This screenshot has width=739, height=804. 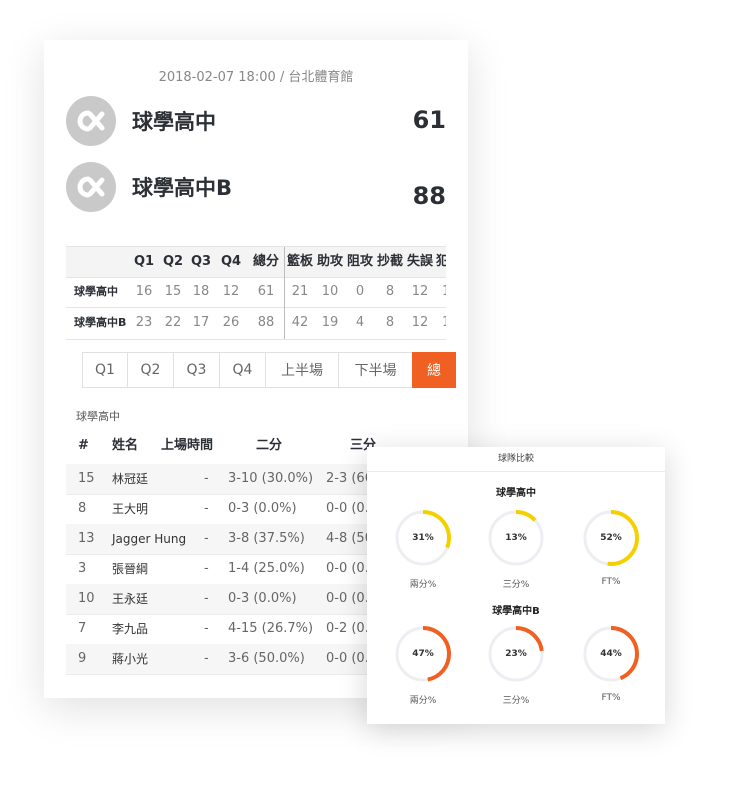 What do you see at coordinates (83, 445) in the screenshot?
I see `header-cell: #` at bounding box center [83, 445].